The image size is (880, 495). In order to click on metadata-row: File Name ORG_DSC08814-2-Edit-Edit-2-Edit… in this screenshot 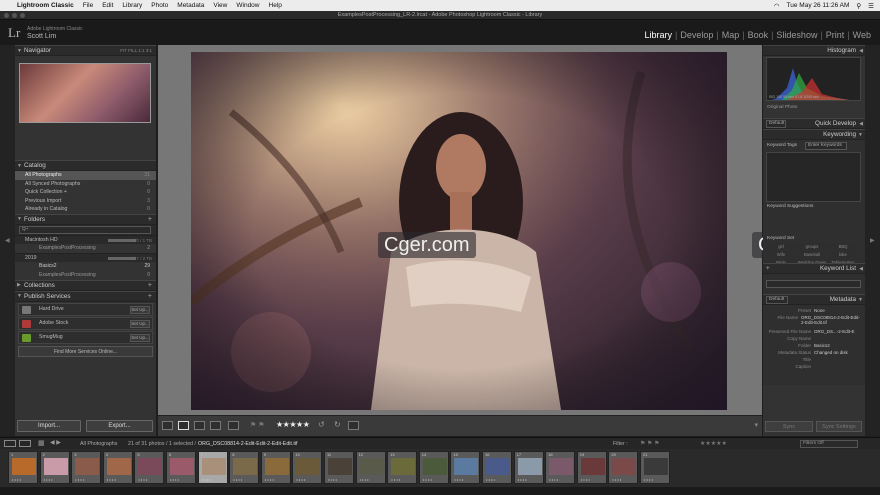, I will do `click(813, 322)`.